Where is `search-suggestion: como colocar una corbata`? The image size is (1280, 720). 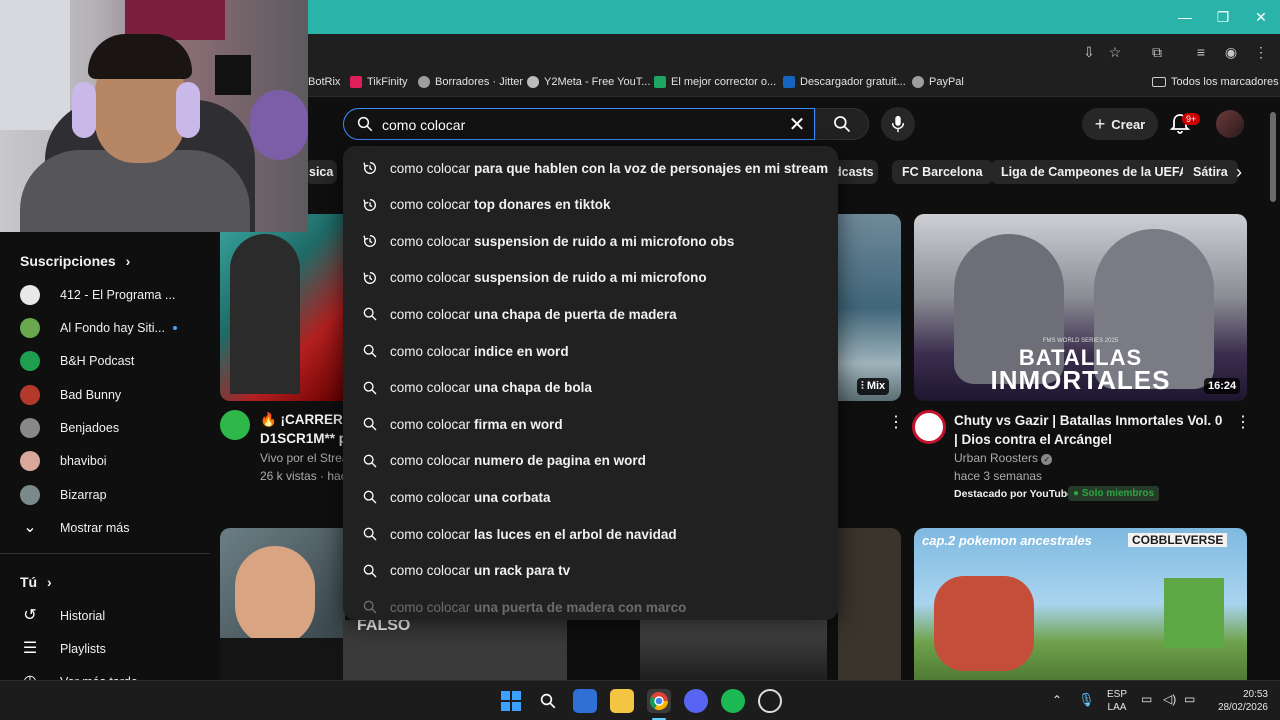
search-suggestion: como colocar una corbata is located at coordinates (590, 497).